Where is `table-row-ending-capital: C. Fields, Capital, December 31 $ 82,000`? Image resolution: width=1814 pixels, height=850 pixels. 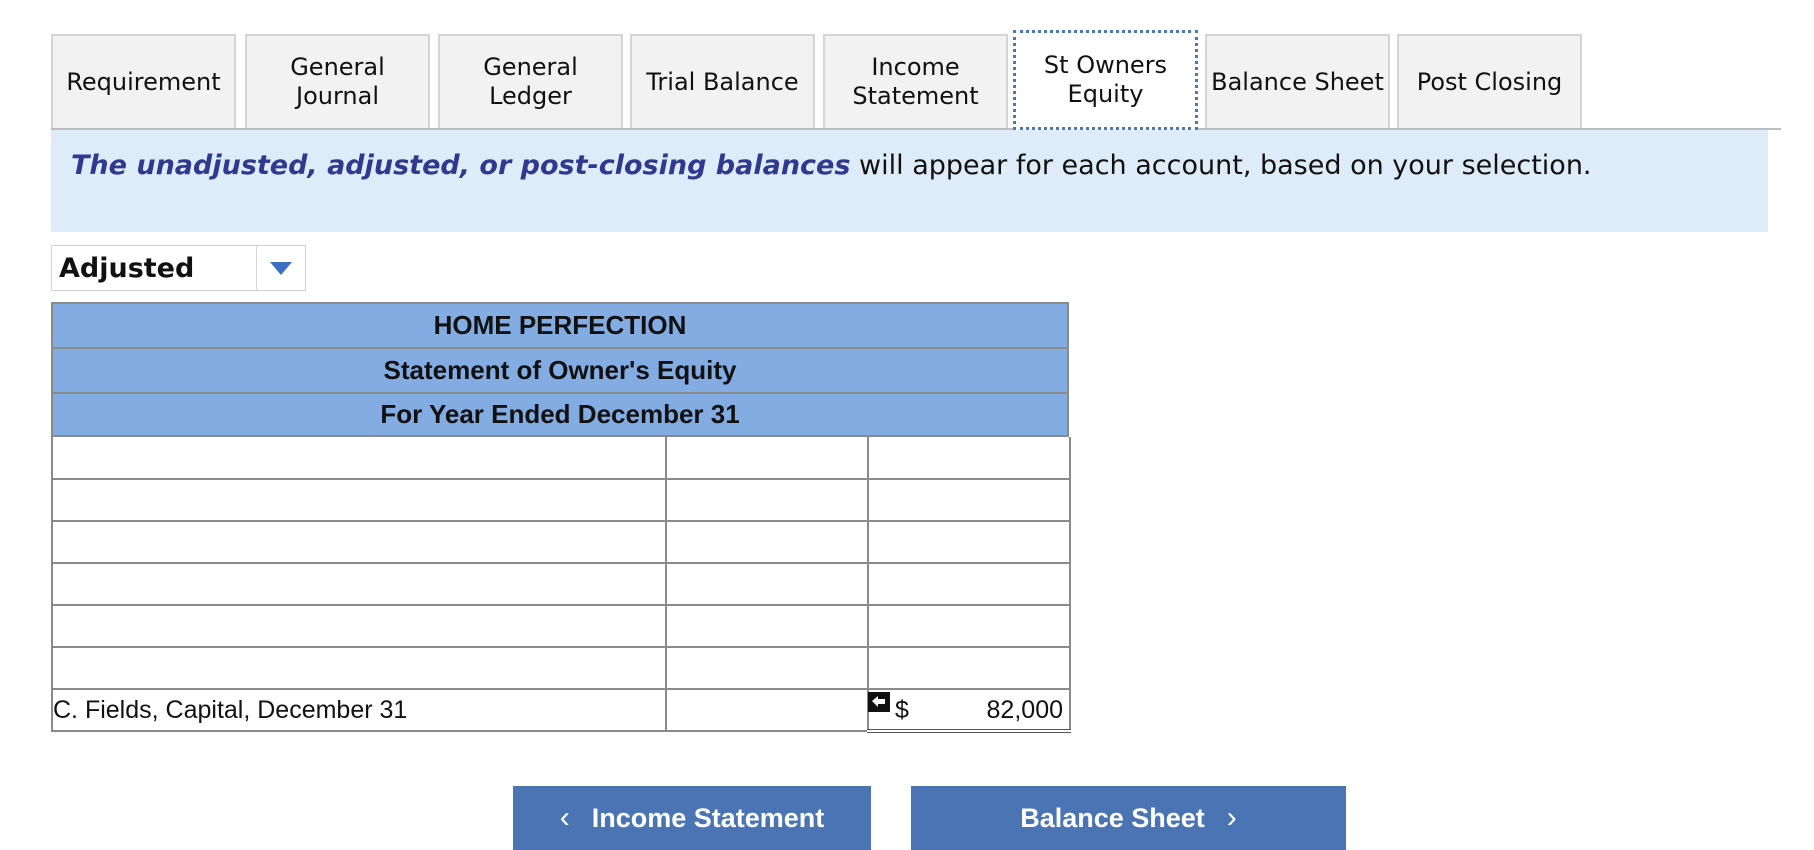 table-row-ending-capital: C. Fields, Capital, December 31 $ 82,000 is located at coordinates (561, 710).